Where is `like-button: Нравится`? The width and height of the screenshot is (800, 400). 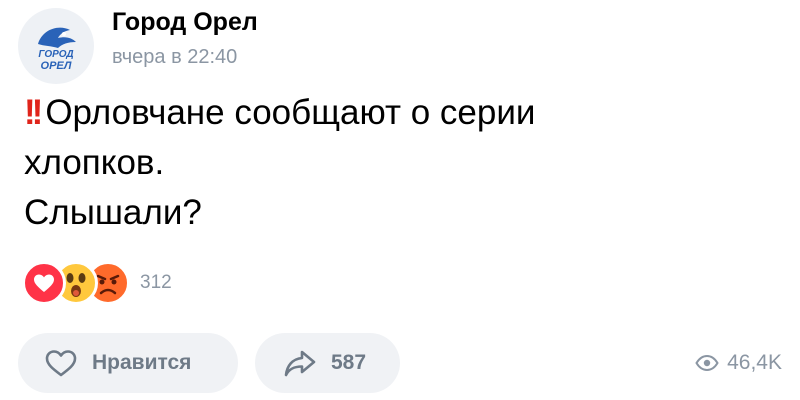
like-button: Нравится is located at coordinates (128, 363).